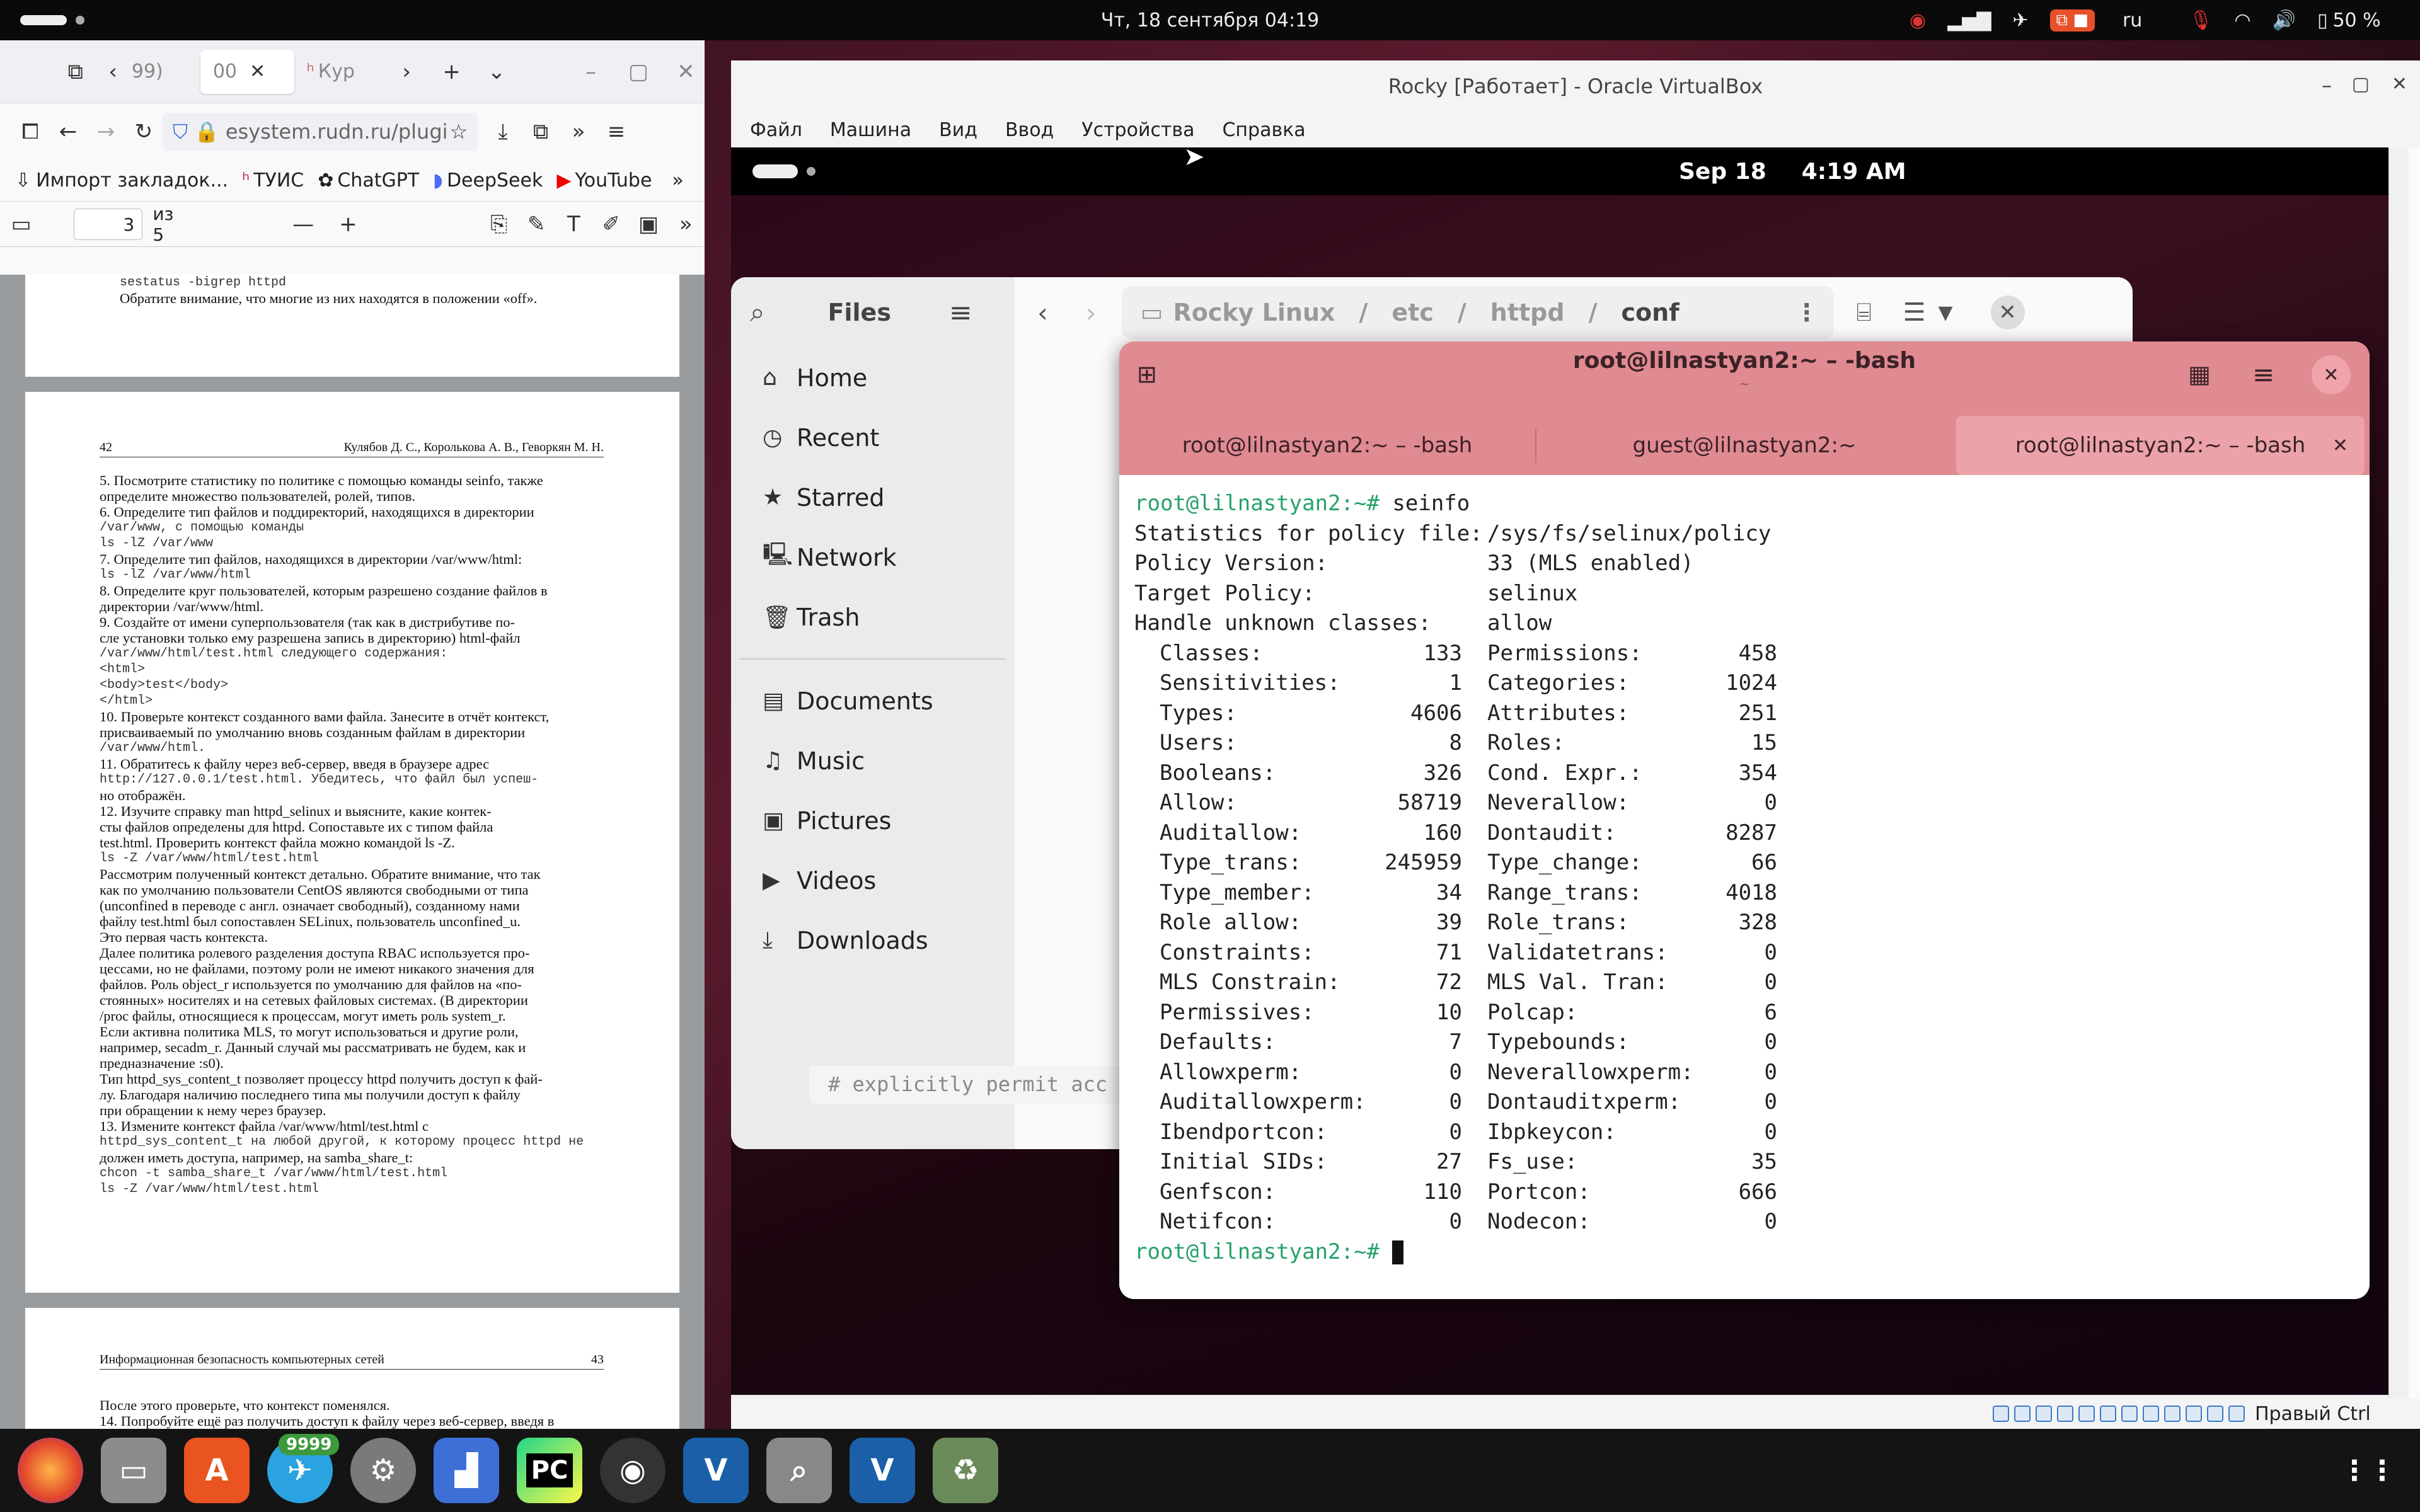  I want to click on tab-overview-icon: ⧉, so click(76, 72).